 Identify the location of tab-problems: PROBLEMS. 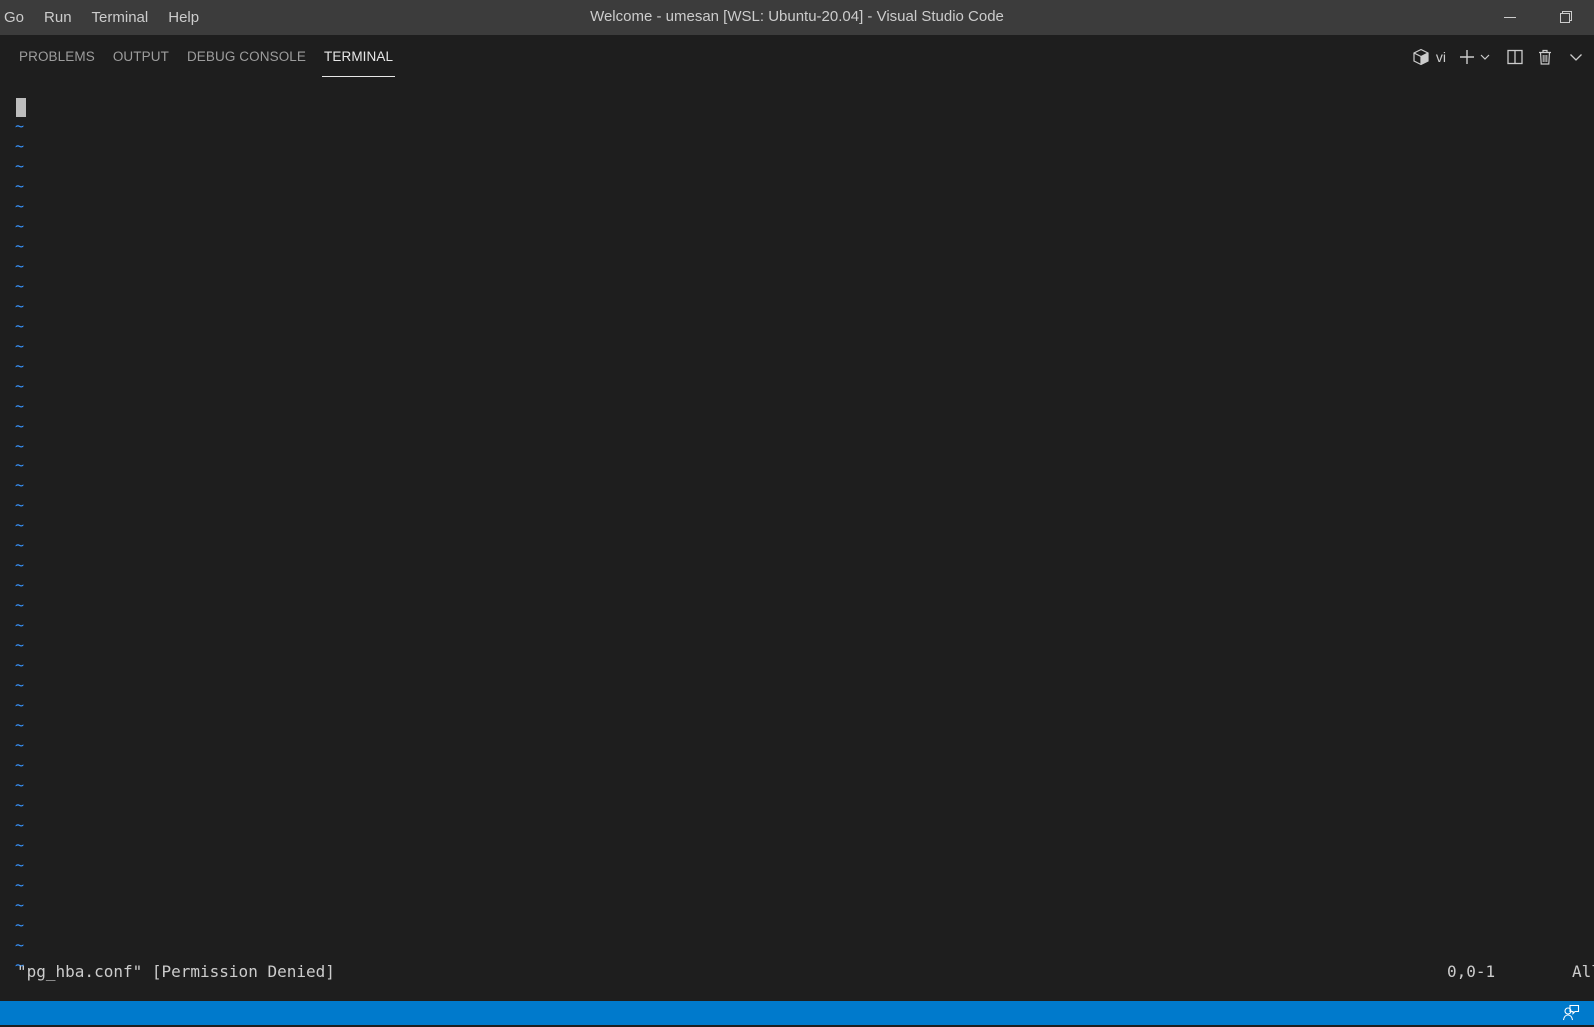
(57, 57).